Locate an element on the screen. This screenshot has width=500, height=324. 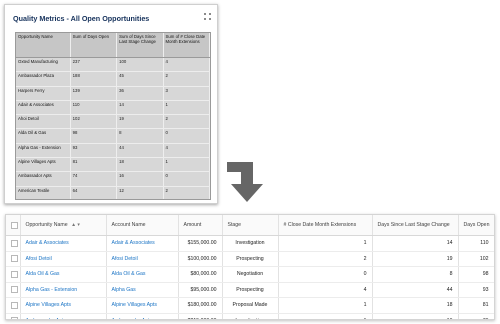
cell-days-since: 14 is located at coordinates (415, 243).